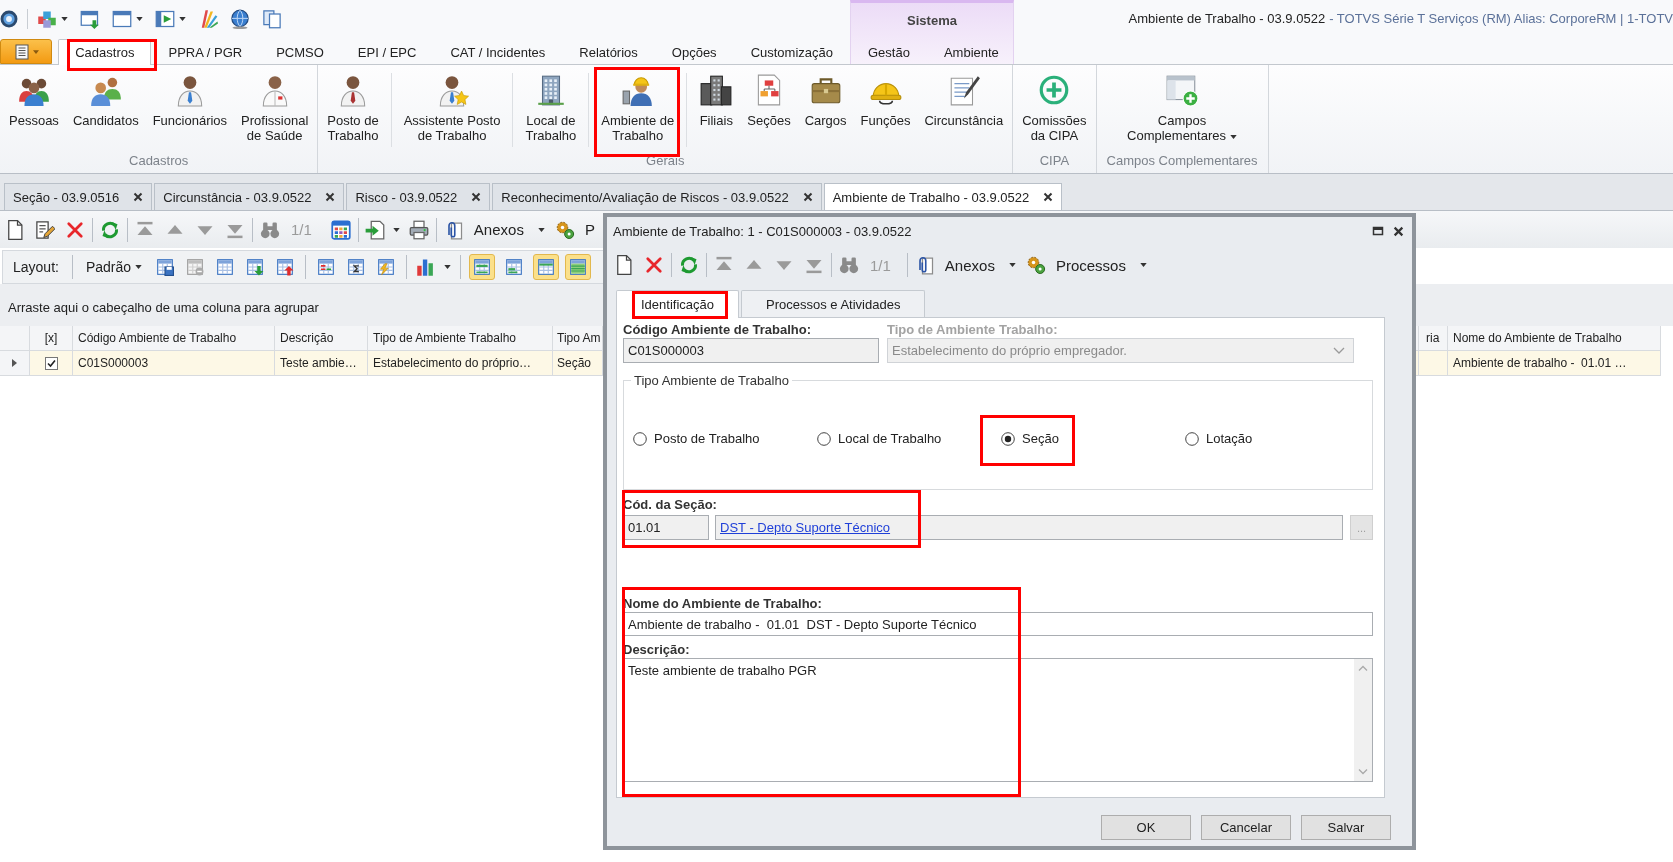 The height and width of the screenshot is (862, 1673). Describe the element at coordinates (1246, 827) in the screenshot. I see `cancel-button: Cancelar` at that location.